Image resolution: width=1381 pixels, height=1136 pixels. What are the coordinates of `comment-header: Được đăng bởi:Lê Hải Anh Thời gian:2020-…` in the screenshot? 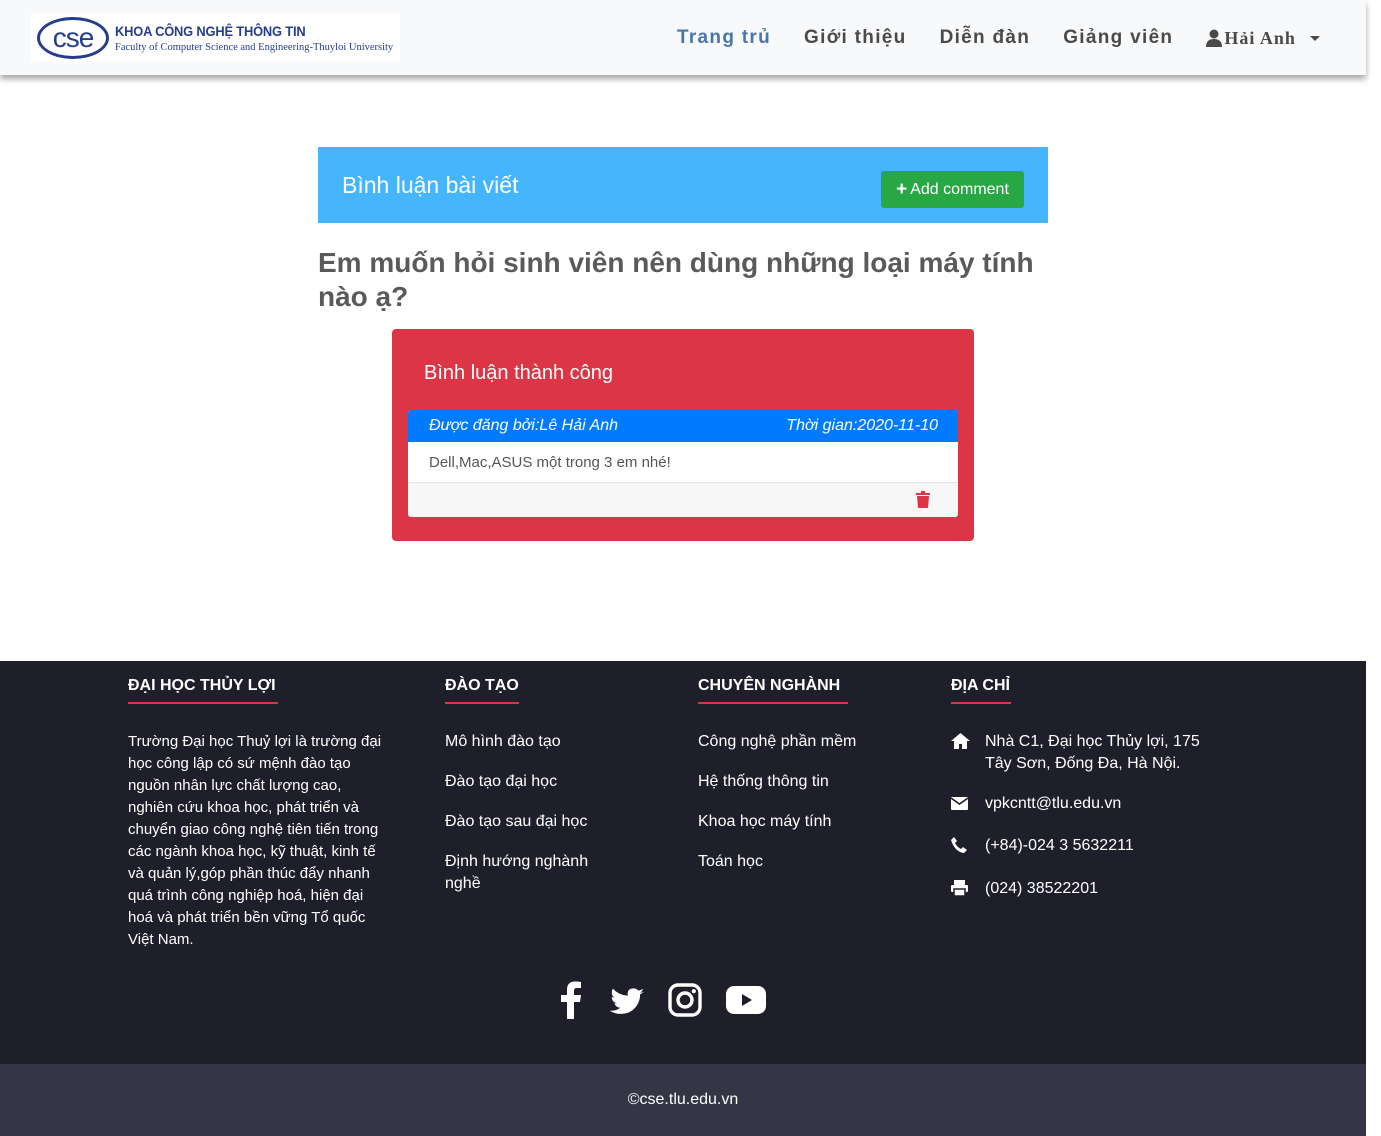 It's located at (683, 426).